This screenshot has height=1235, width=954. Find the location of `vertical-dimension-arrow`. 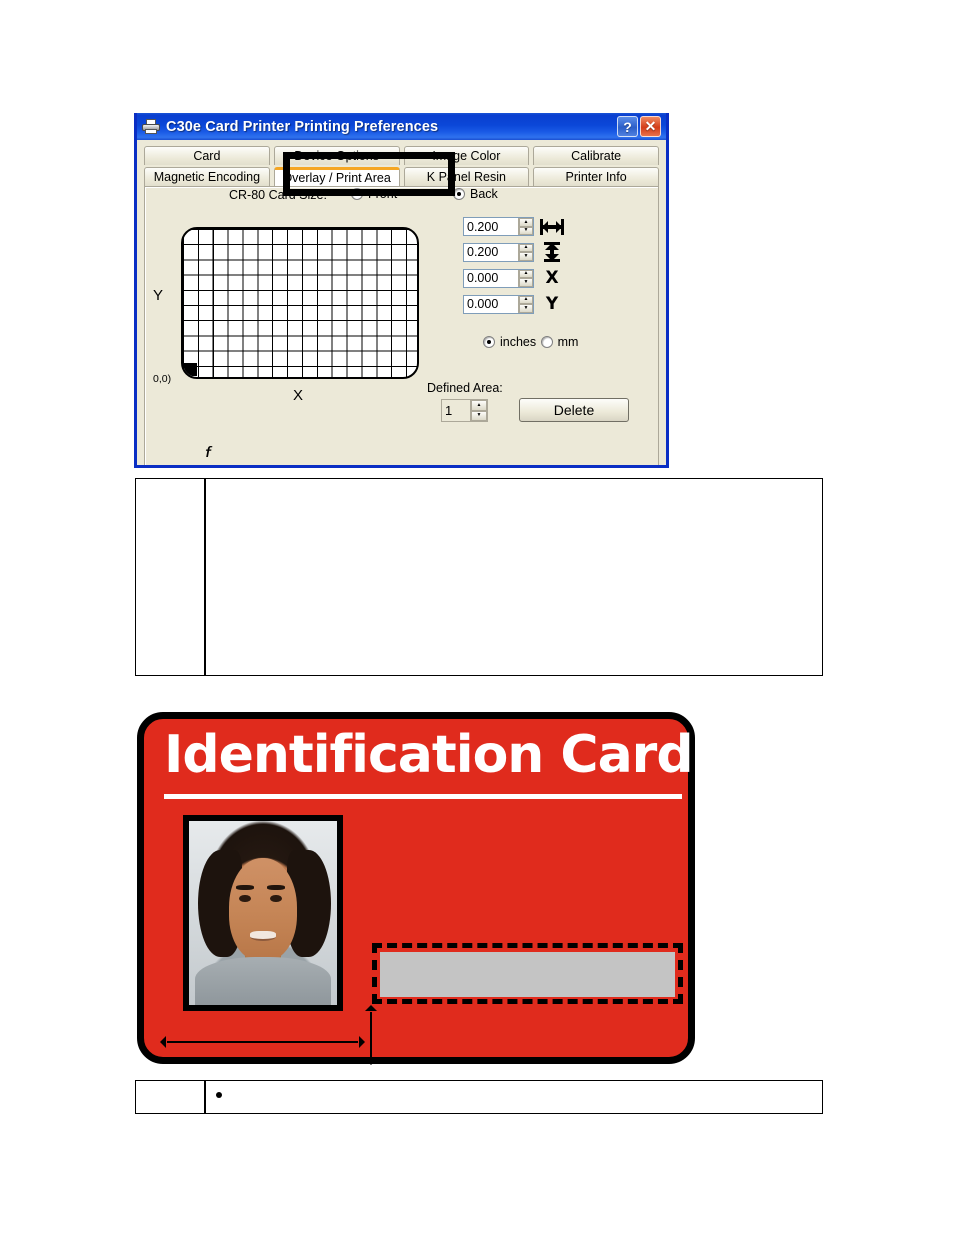

vertical-dimension-arrow is located at coordinates (371, 1035).